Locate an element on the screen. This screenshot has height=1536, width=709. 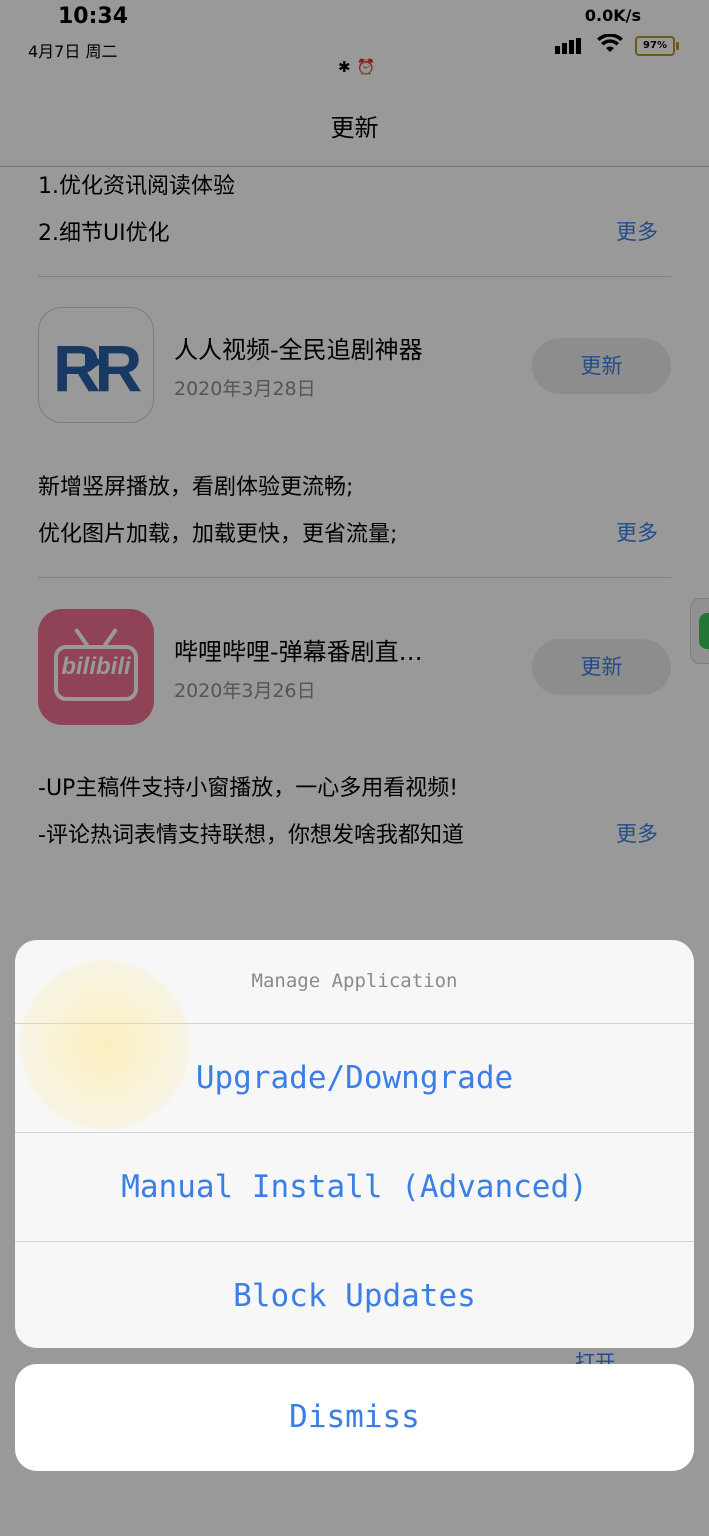
touch-glow is located at coordinates (105, 1045).